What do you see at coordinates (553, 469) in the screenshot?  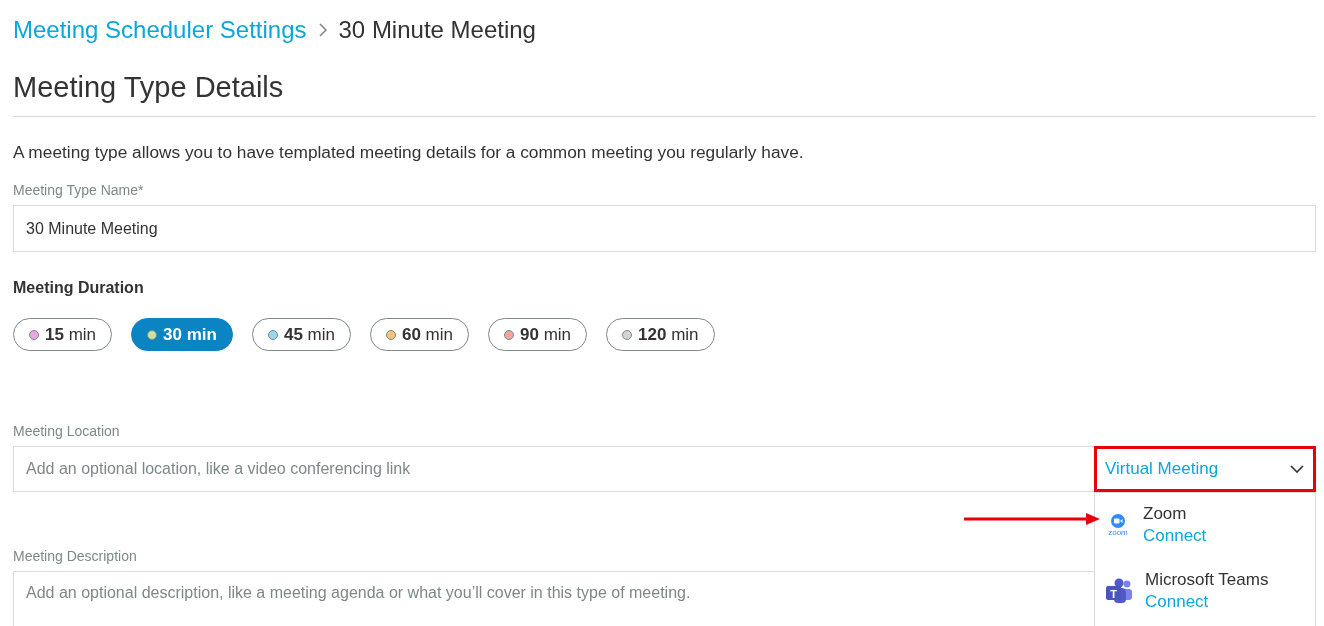 I see `location-field: Add an optional location, like a video conferencing link` at bounding box center [553, 469].